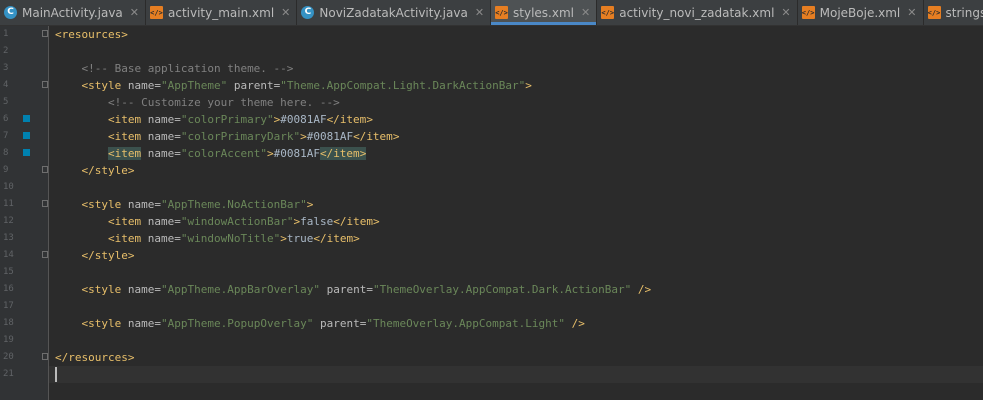  Describe the element at coordinates (24, 85) in the screenshot. I see `gutter-line: 4` at that location.